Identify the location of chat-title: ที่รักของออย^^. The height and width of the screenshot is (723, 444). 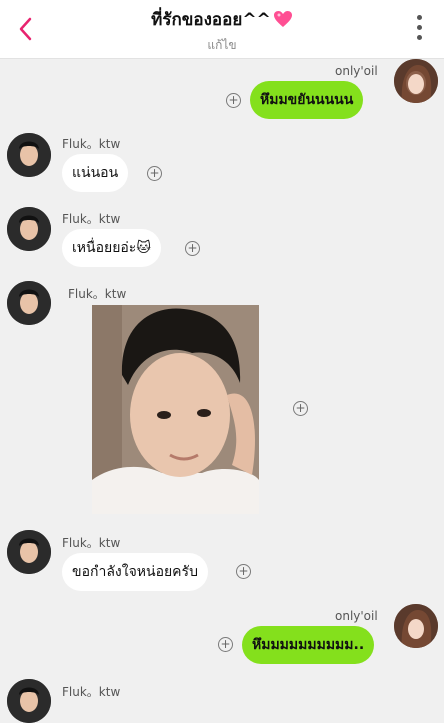
(222, 19).